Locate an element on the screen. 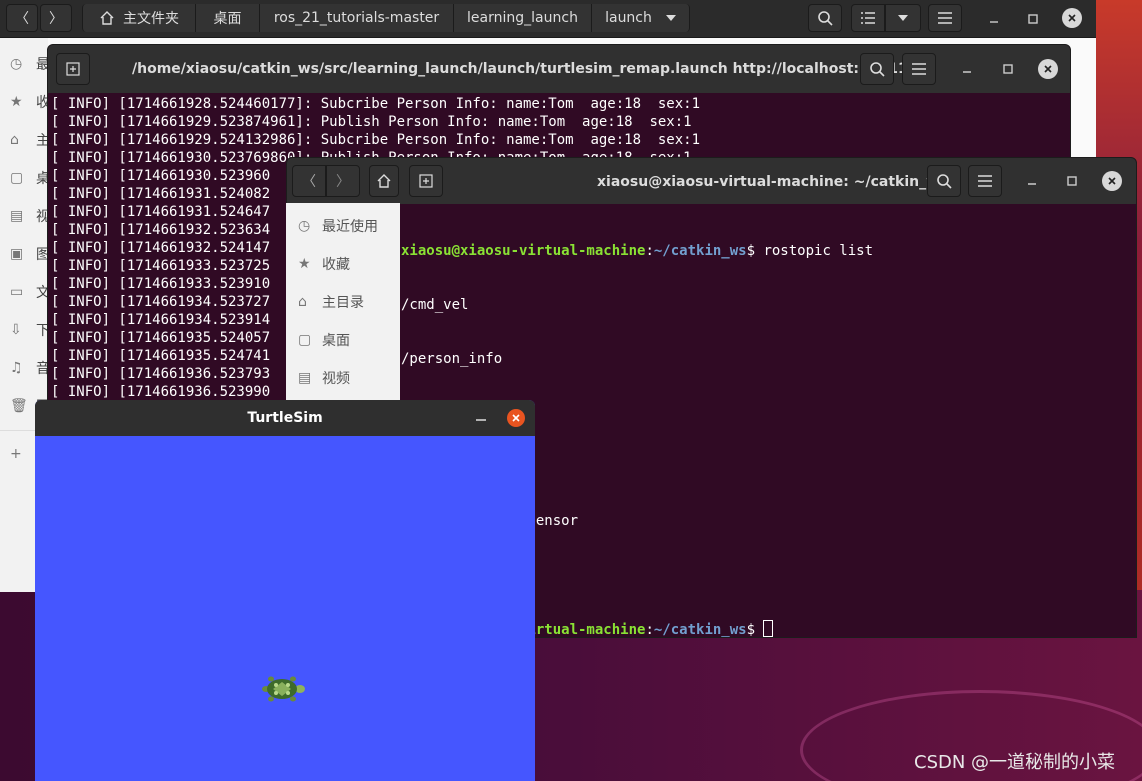 Image resolution: width=1142 pixels, height=781 pixels. terminal2-home-button is located at coordinates (384, 181).